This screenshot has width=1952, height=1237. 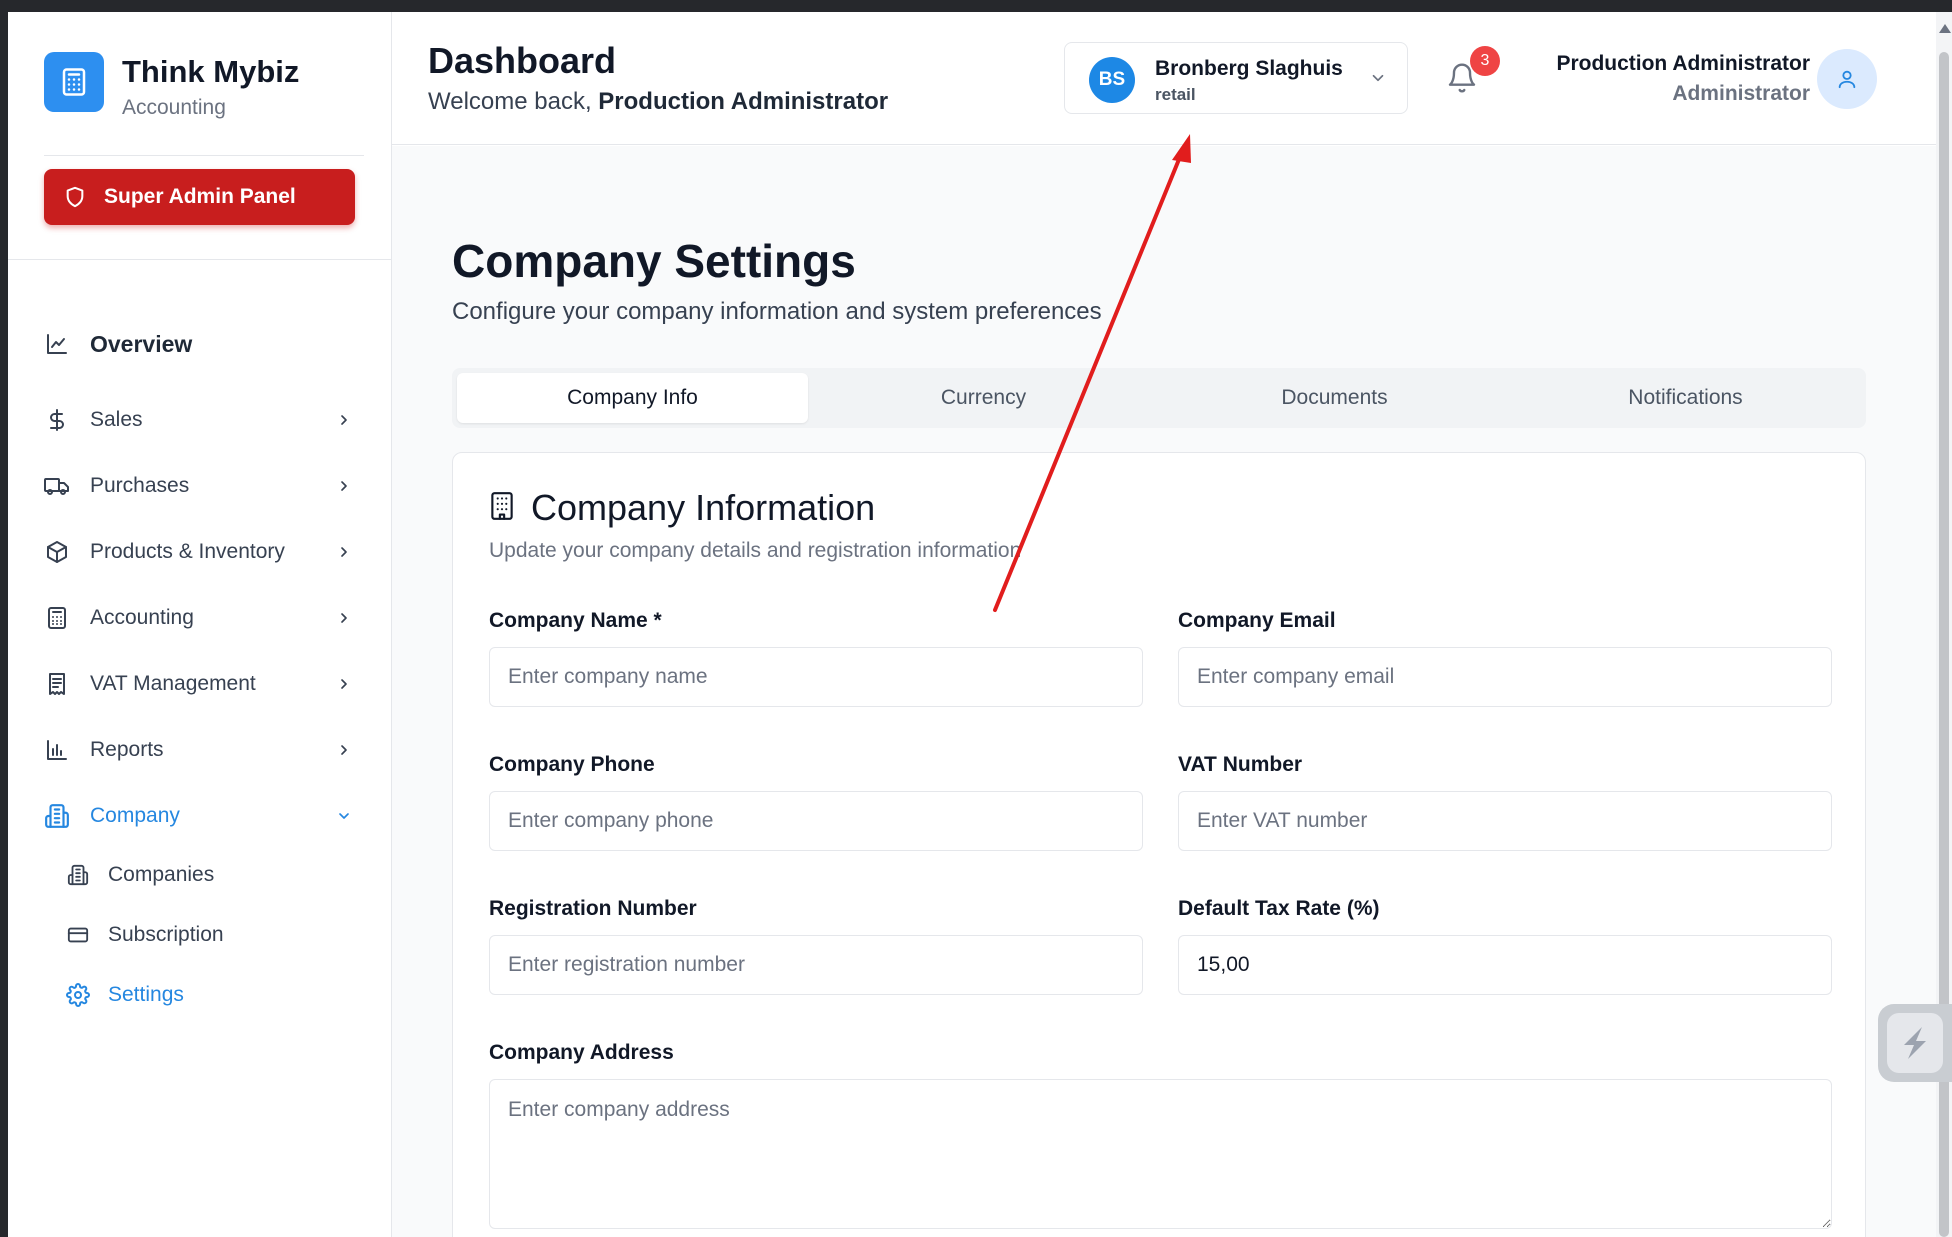 I want to click on tab-notifications: Notifications, so click(x=1685, y=398).